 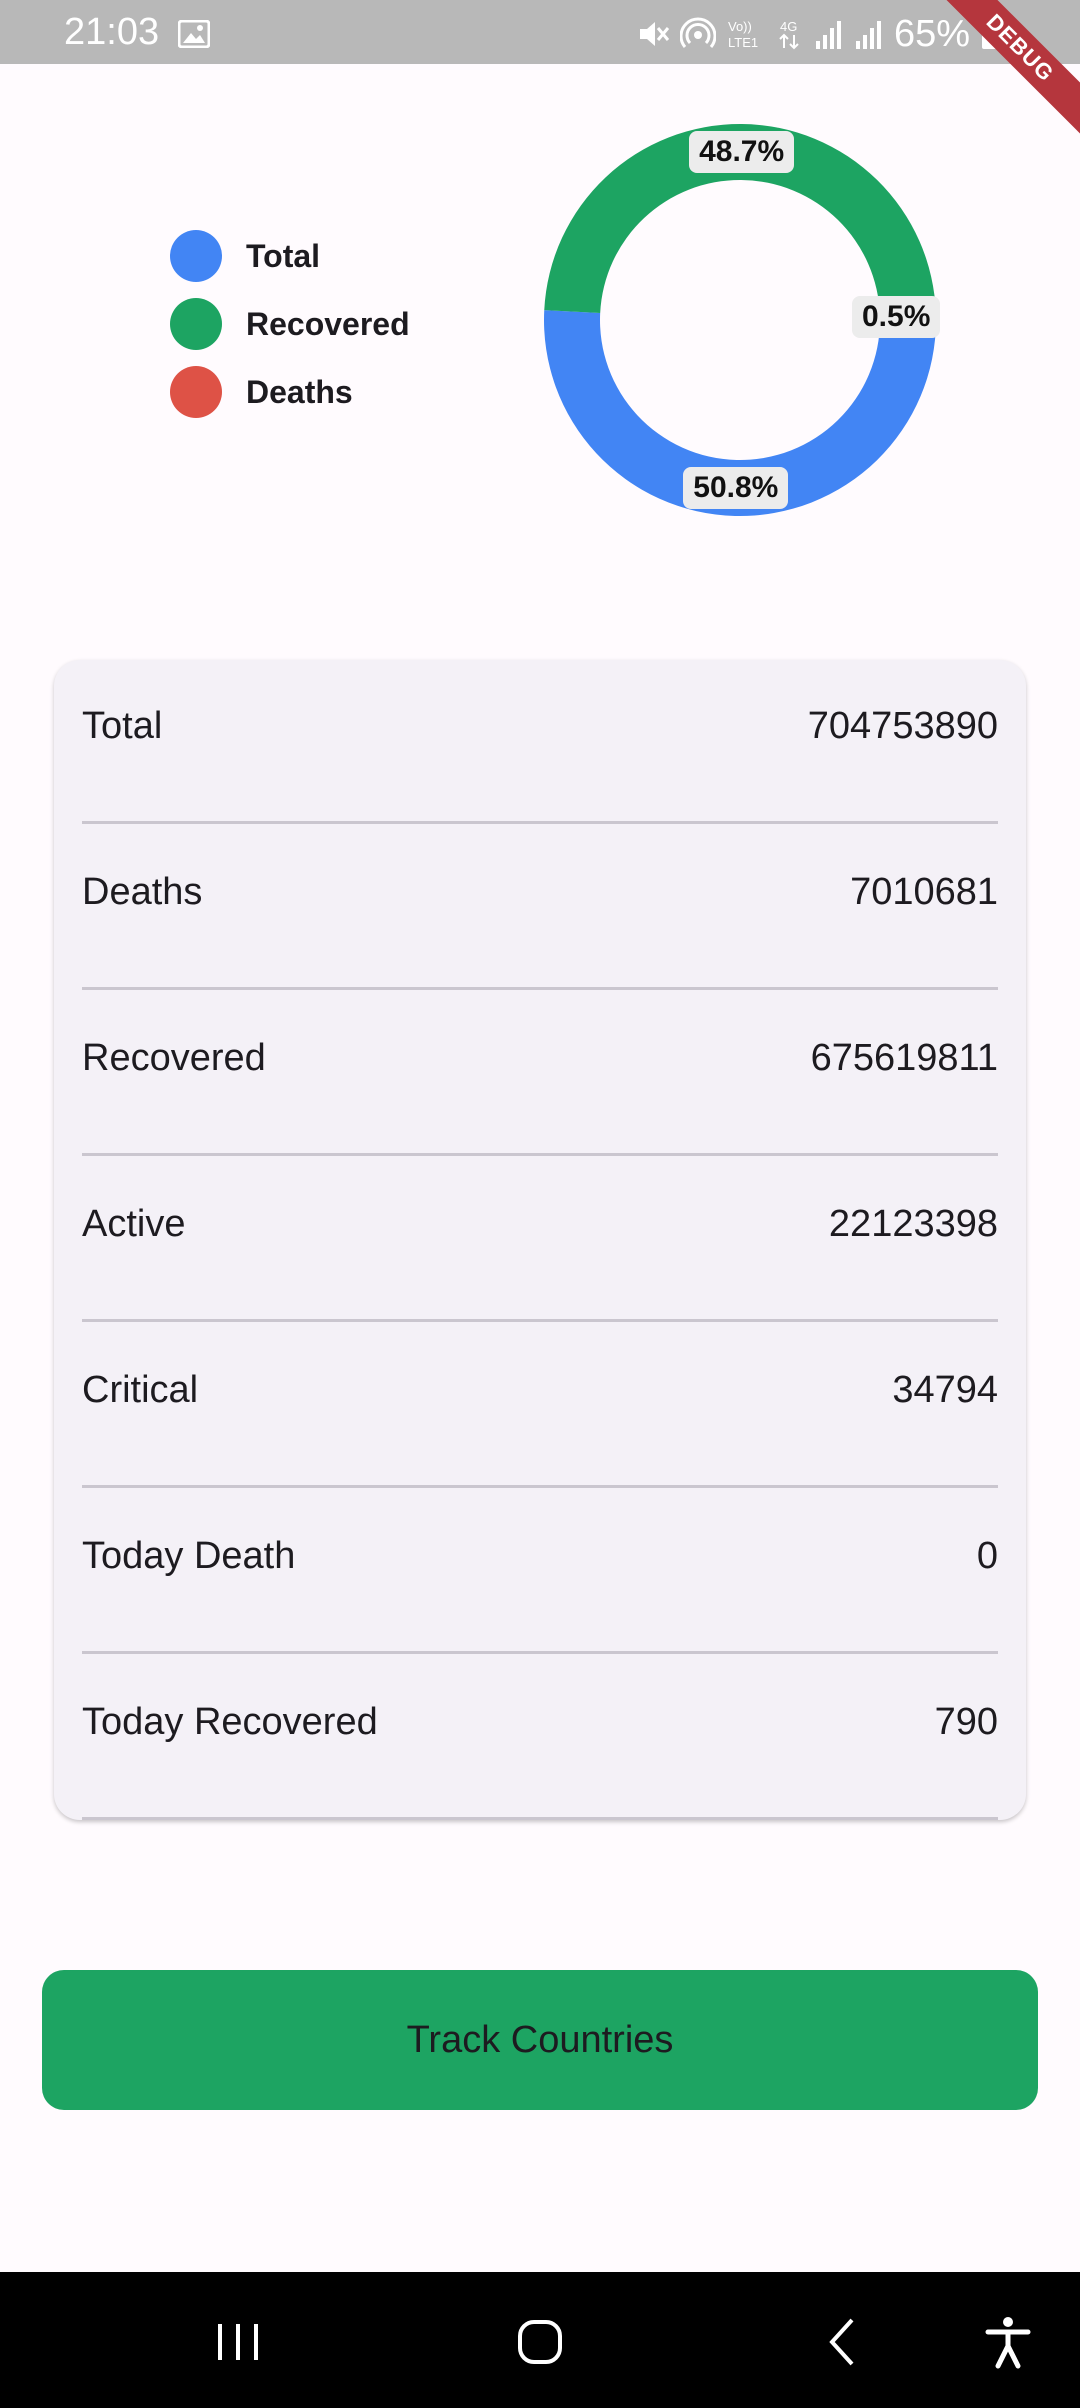 What do you see at coordinates (140, 1390) in the screenshot?
I see `stat-label: Critical` at bounding box center [140, 1390].